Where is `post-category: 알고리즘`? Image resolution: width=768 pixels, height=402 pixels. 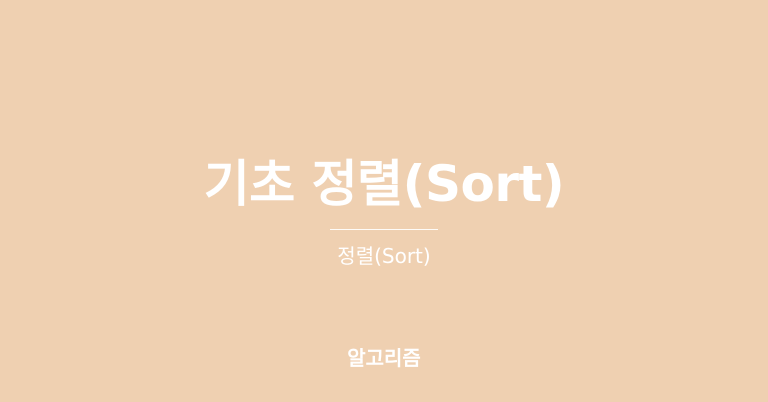 post-category: 알고리즘 is located at coordinates (384, 358).